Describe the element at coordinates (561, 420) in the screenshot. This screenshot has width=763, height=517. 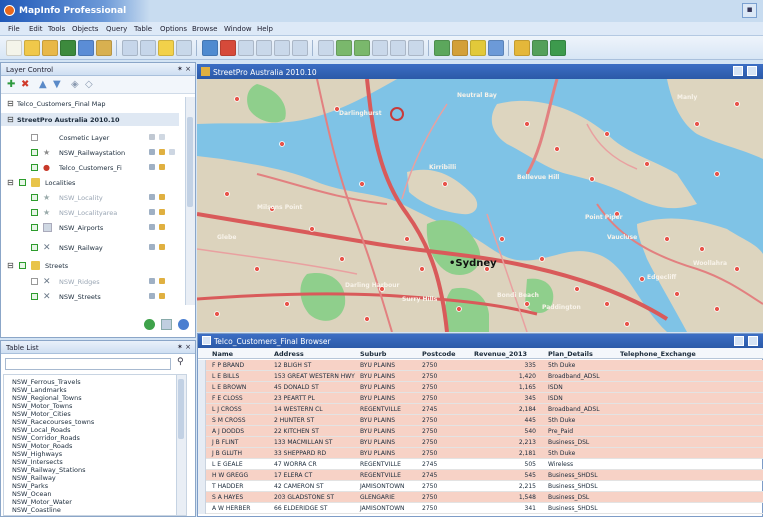
I see `table-cell: 5th Duke` at that location.